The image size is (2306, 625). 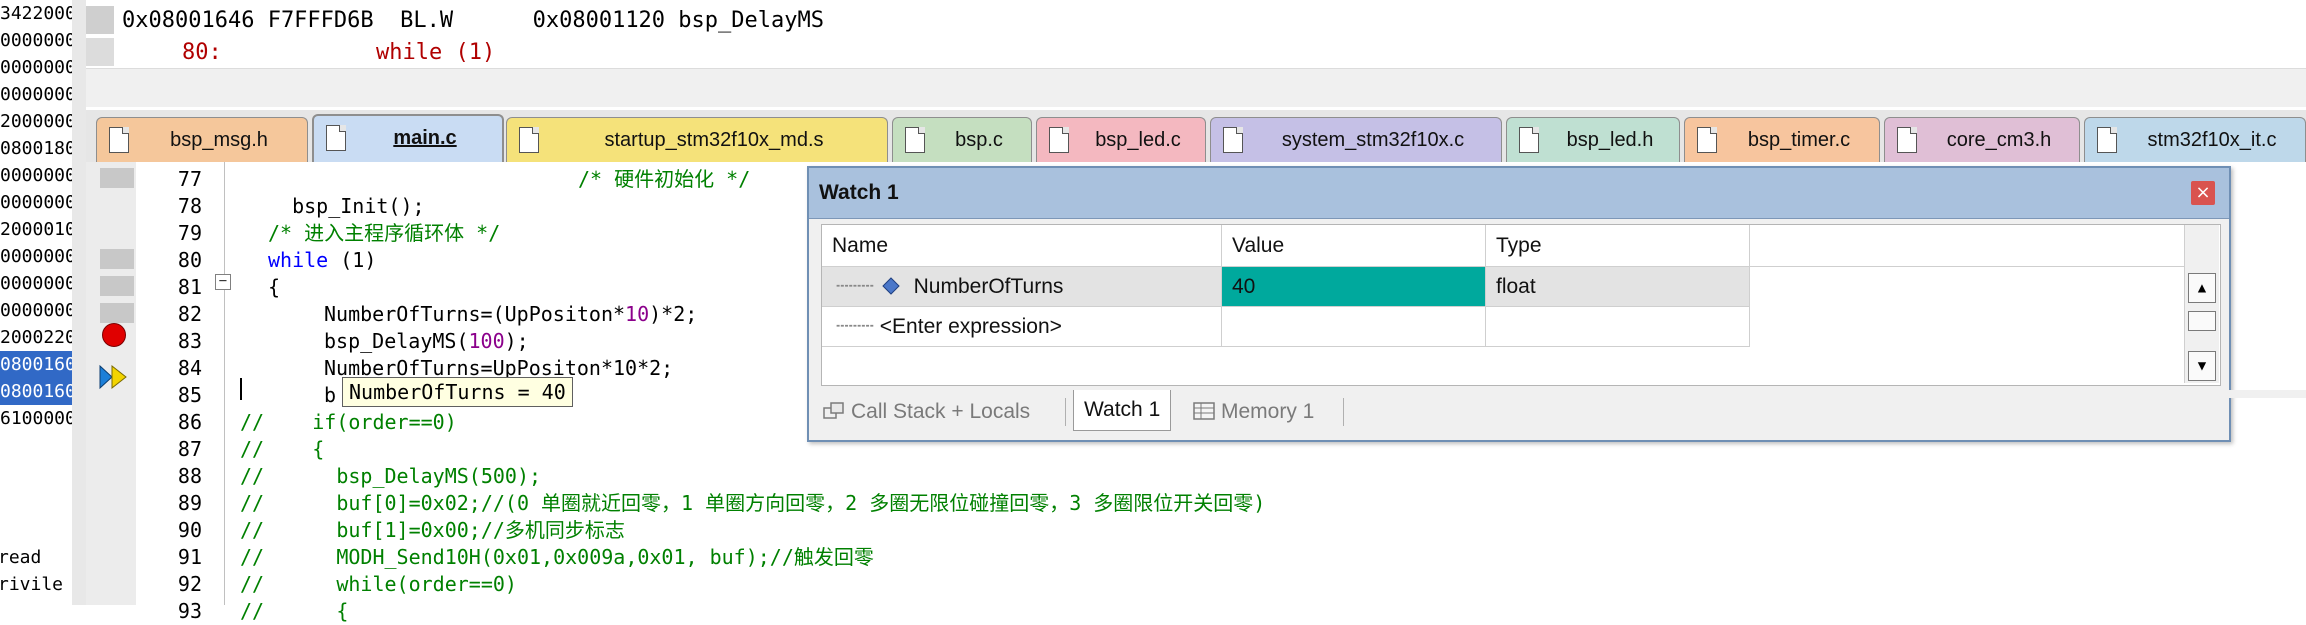 What do you see at coordinates (189, 314) in the screenshot?
I see `line-number: 82` at bounding box center [189, 314].